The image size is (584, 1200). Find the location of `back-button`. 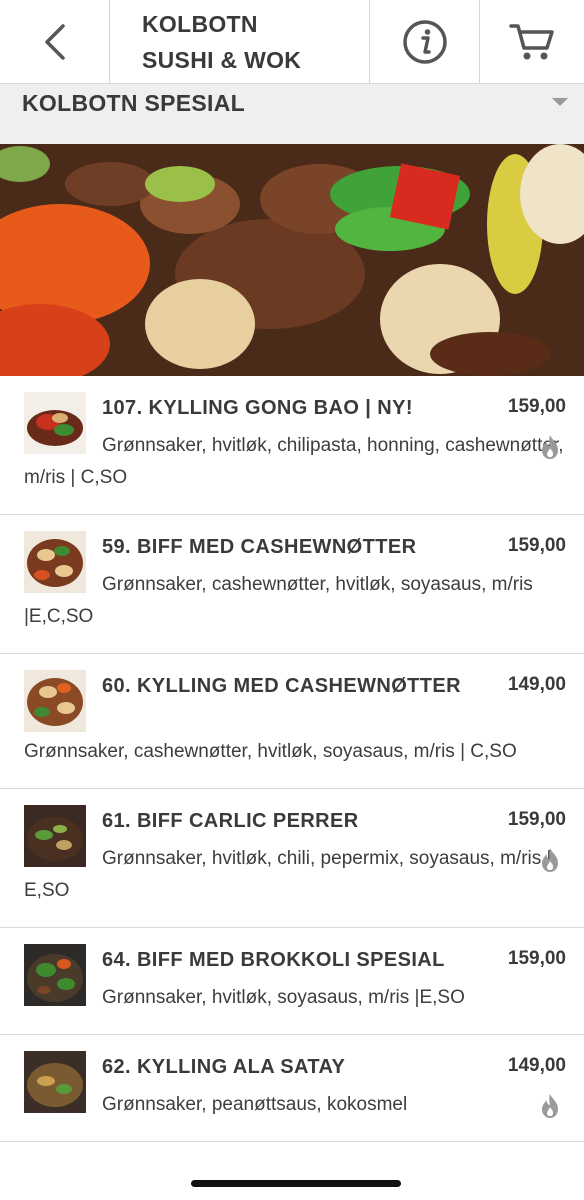

back-button is located at coordinates (55, 42).